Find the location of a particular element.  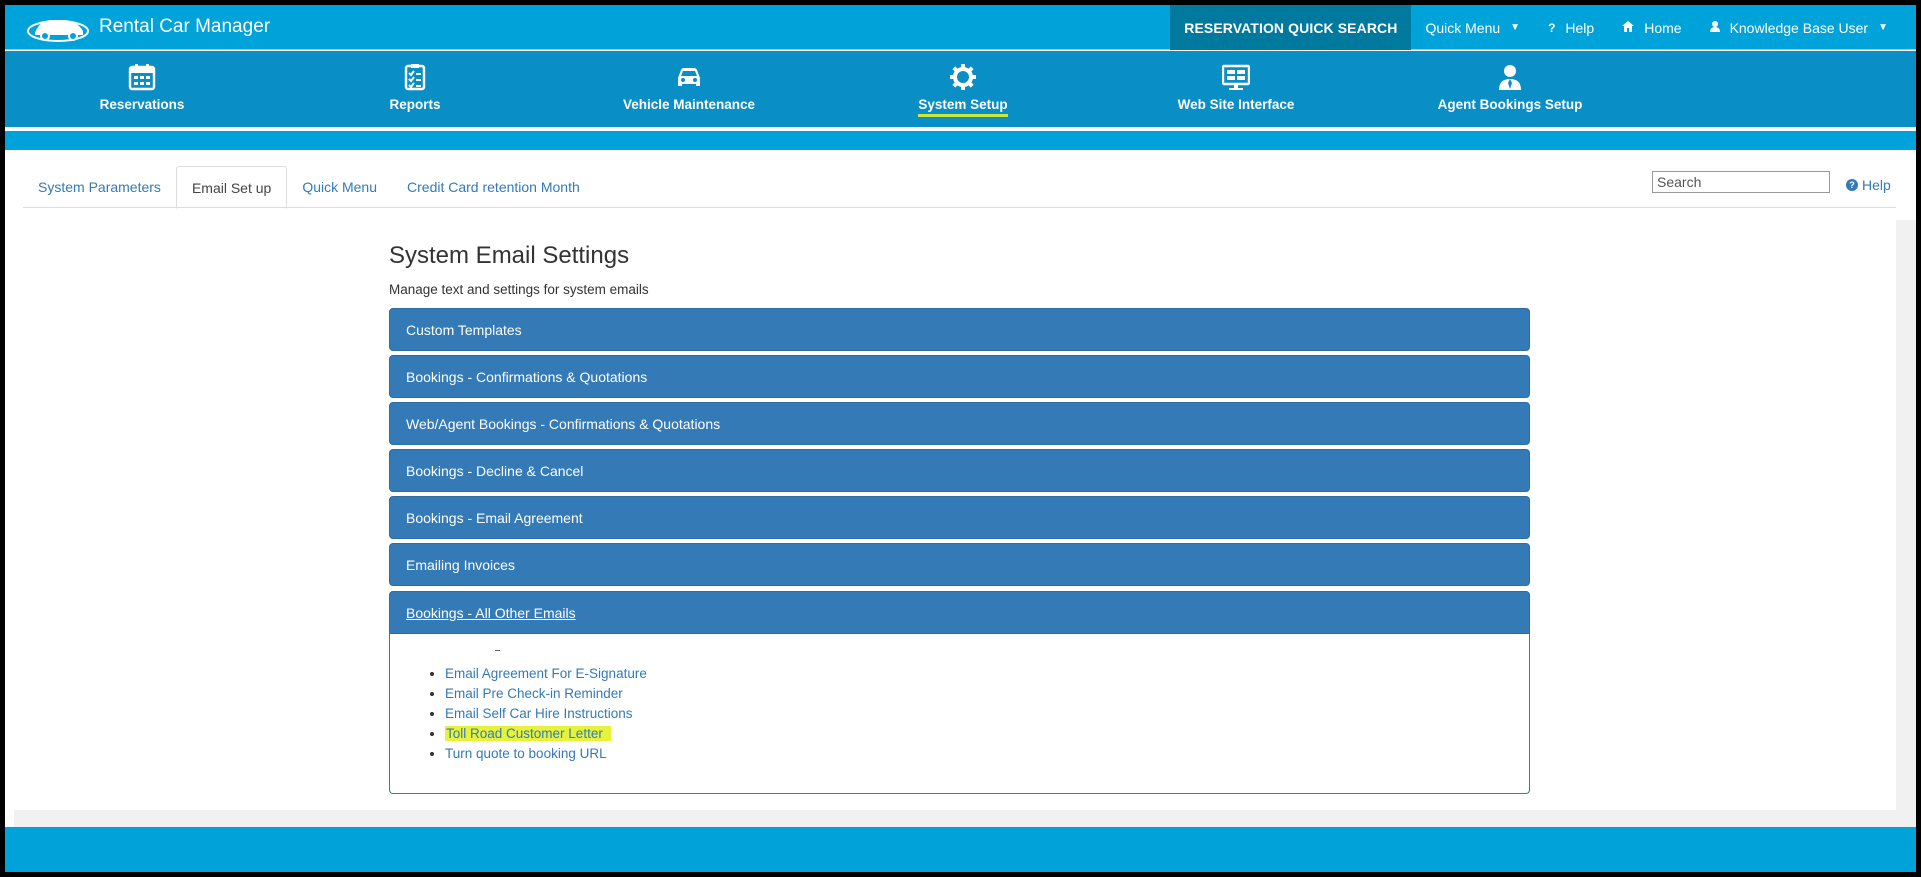

panel-title: Bookings - Email Agreement is located at coordinates (494, 517).